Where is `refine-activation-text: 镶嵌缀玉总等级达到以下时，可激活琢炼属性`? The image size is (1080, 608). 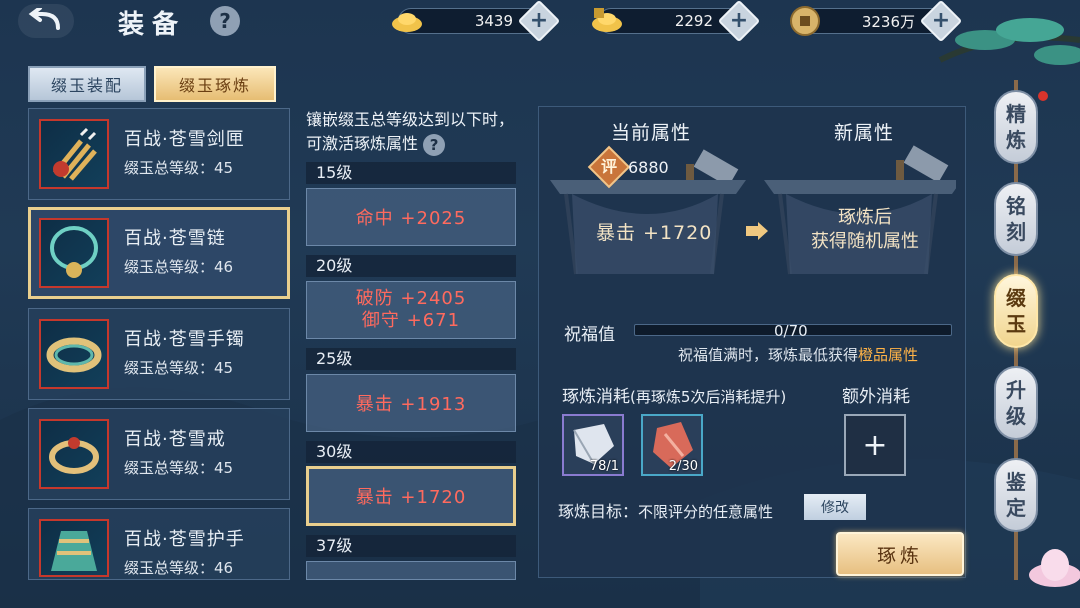
refine-activation-text: 镶嵌缀玉总等级达到以下时，可激活琢炼属性 is located at coordinates (410, 131).